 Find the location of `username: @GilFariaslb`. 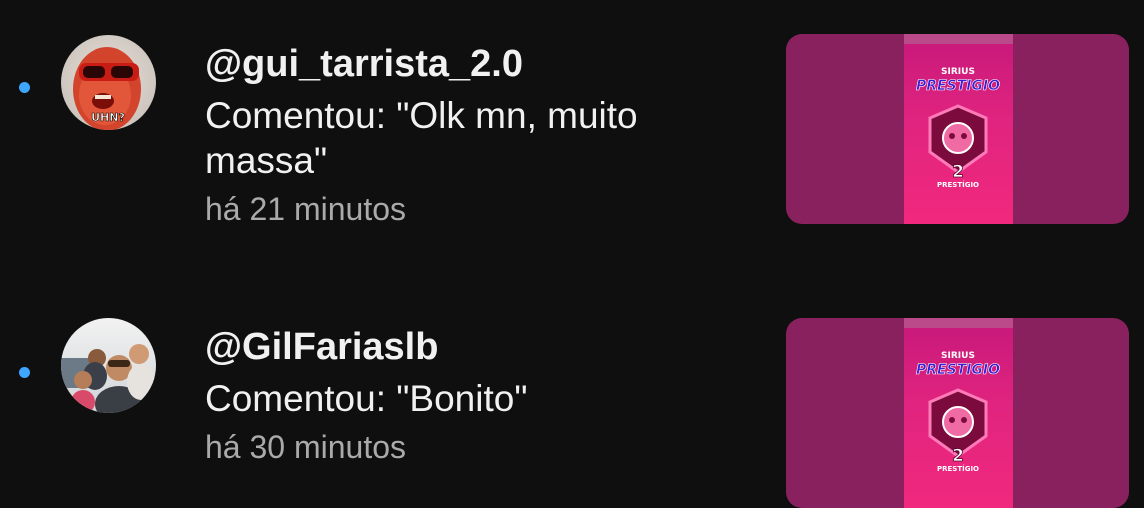

username: @GilFariaslb is located at coordinates (475, 347).